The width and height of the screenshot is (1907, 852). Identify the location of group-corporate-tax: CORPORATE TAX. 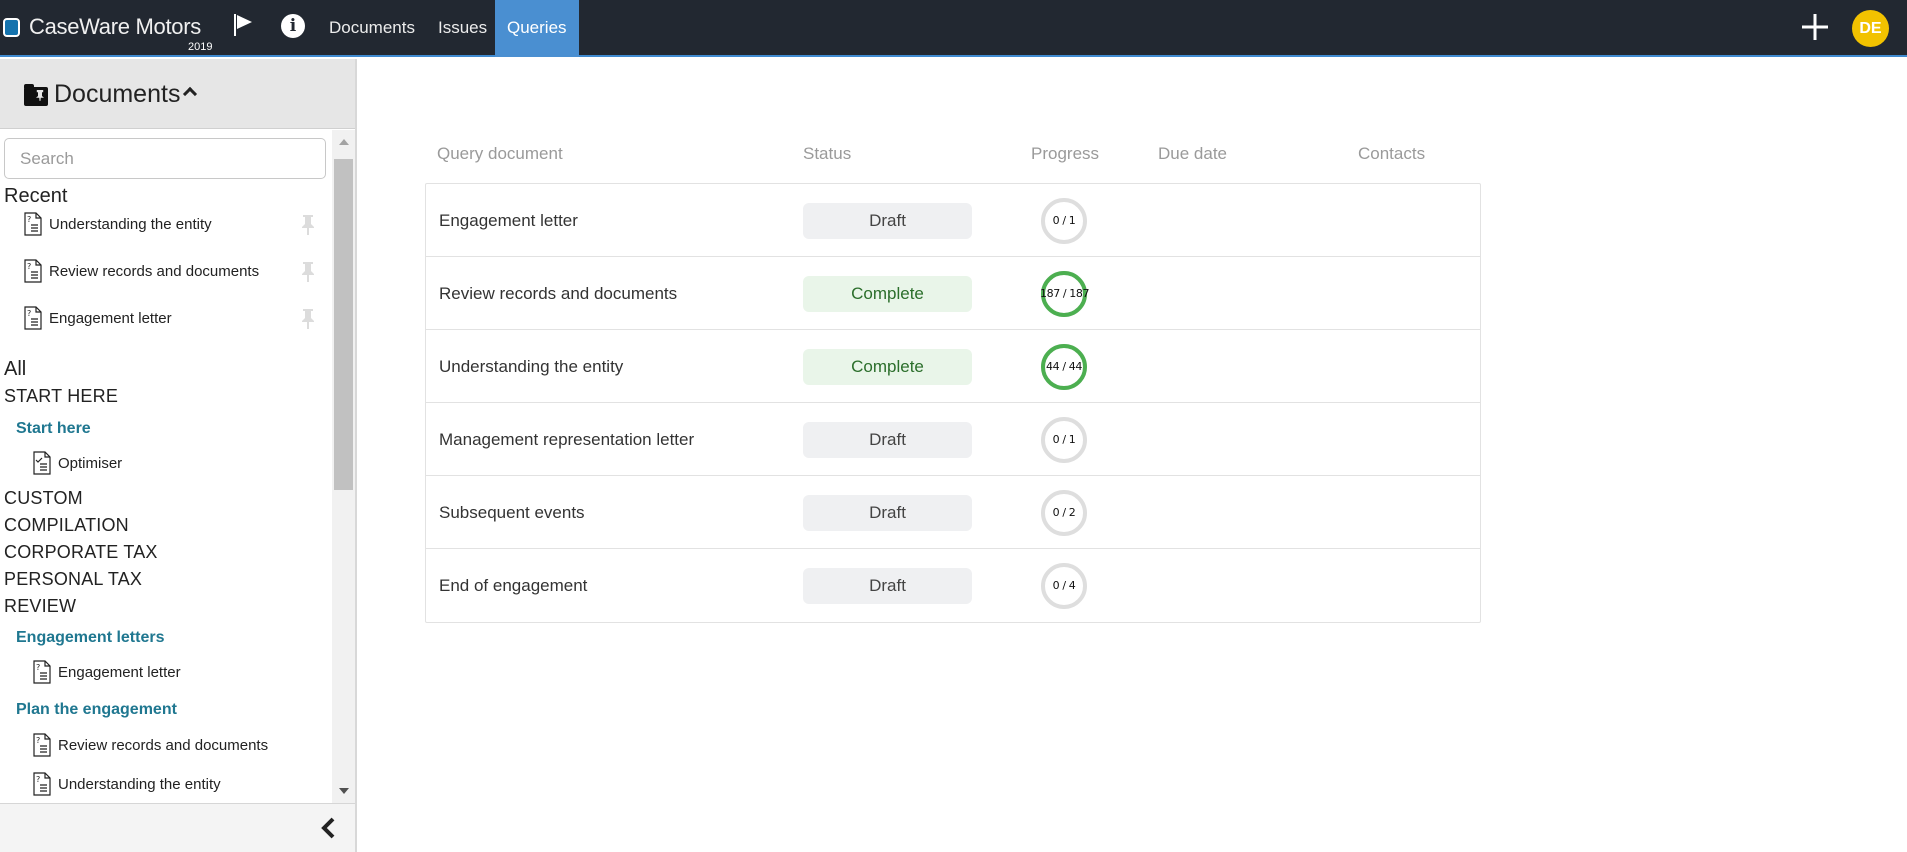
(81, 552).